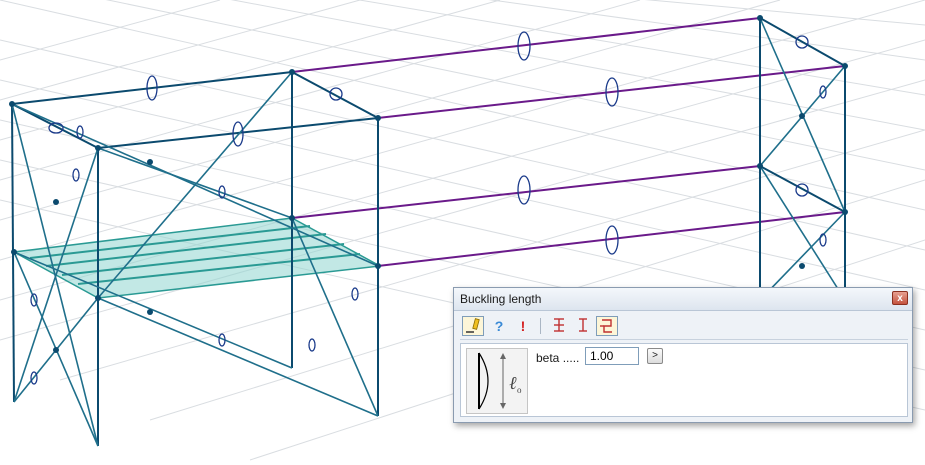  I want to click on dialog-title: Buckling length, so click(501, 299).